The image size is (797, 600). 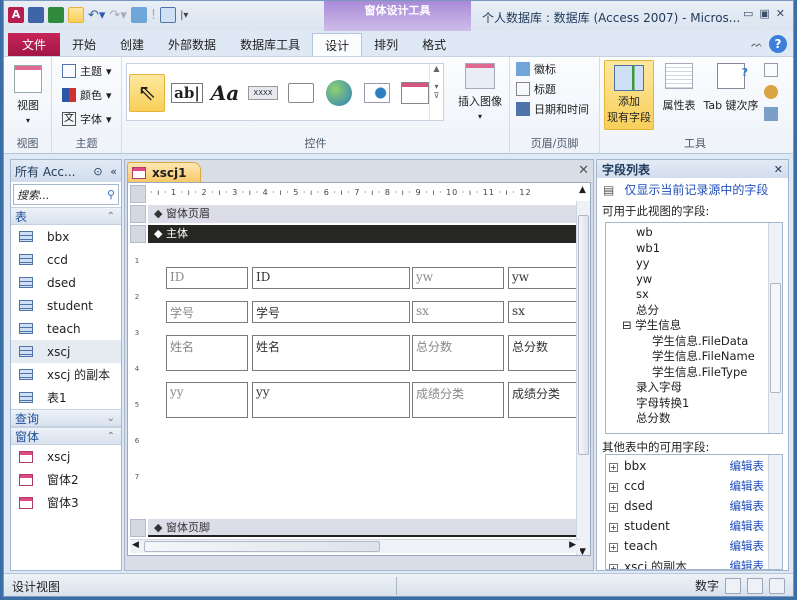 What do you see at coordinates (66, 502) in the screenshot?
I see `nav-item-form: 窗体3` at bounding box center [66, 502].